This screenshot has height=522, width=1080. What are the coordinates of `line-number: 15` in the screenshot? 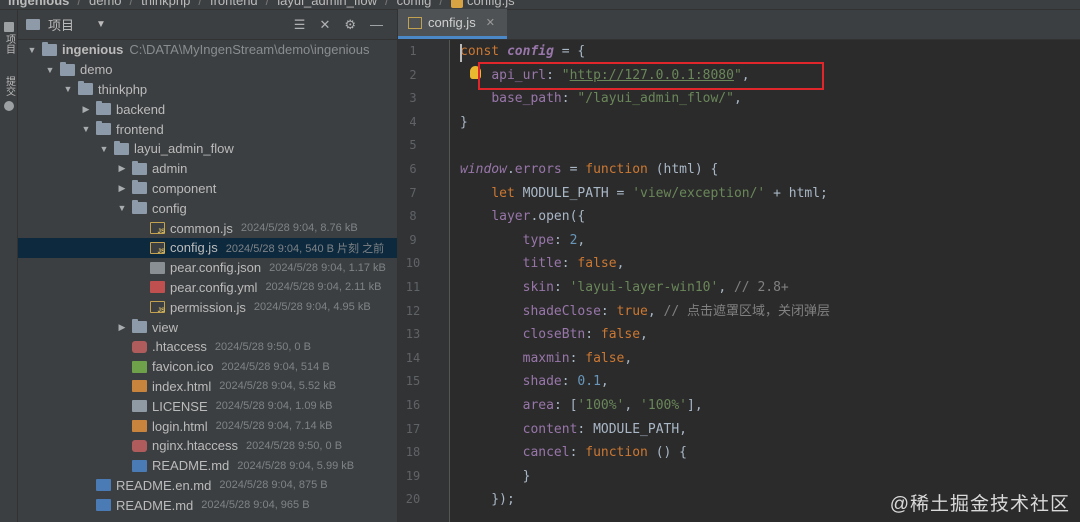 It's located at (413, 381).